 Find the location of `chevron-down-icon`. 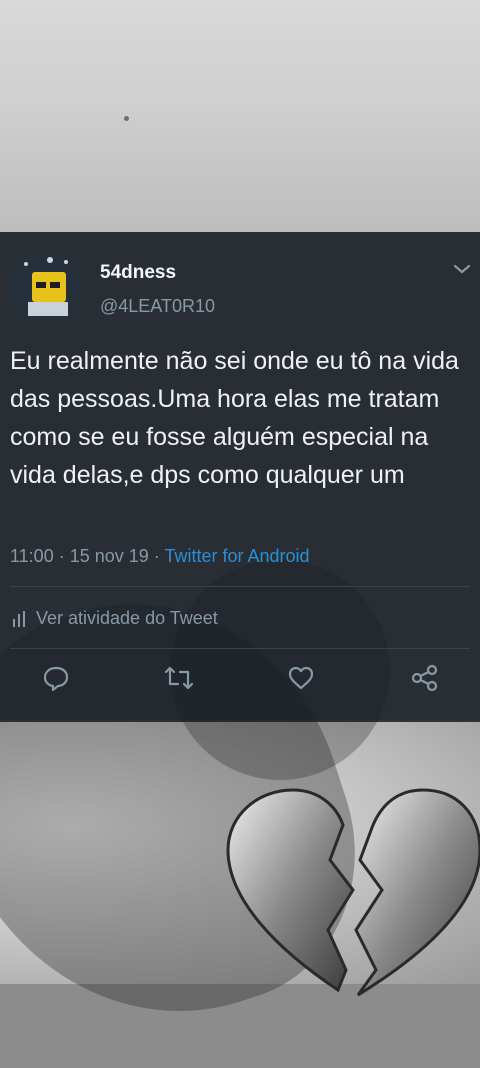

chevron-down-icon is located at coordinates (462, 269).